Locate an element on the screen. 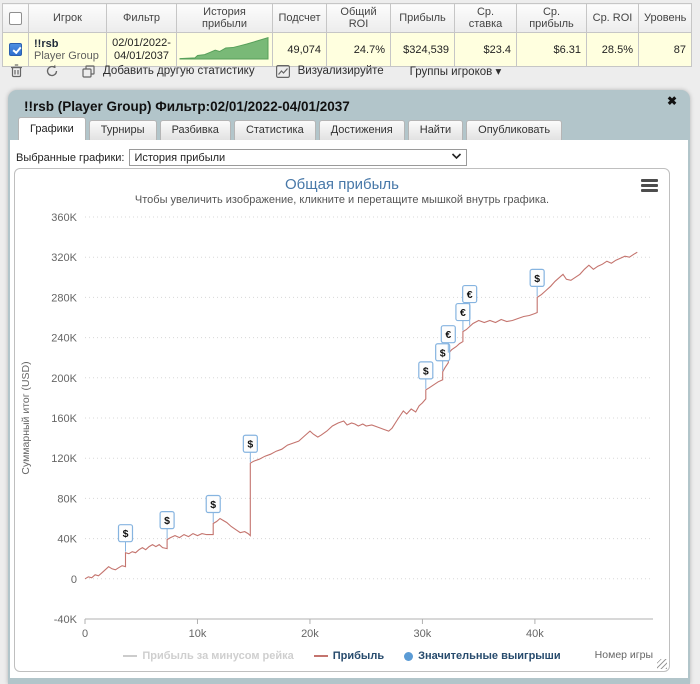 The height and width of the screenshot is (684, 700). legend-label-profit: Прибыль is located at coordinates (358, 656).